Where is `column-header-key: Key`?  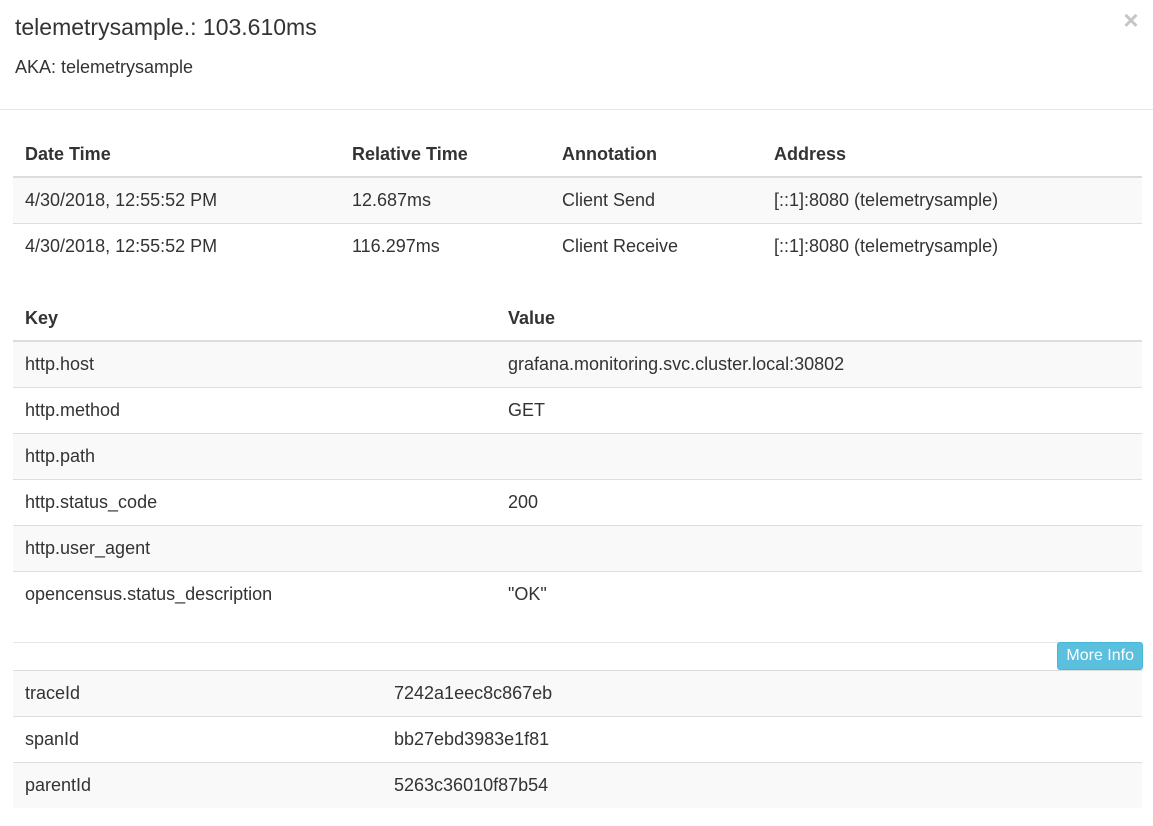 column-header-key: Key is located at coordinates (254, 316).